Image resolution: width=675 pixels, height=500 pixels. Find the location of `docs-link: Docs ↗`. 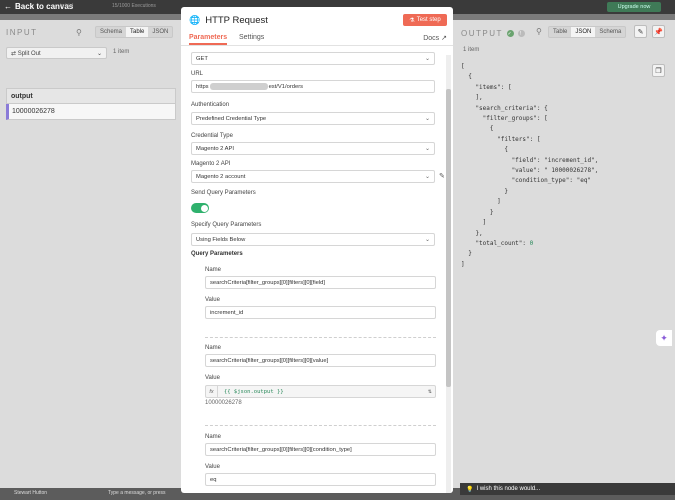

docs-link: Docs ↗ is located at coordinates (435, 38).